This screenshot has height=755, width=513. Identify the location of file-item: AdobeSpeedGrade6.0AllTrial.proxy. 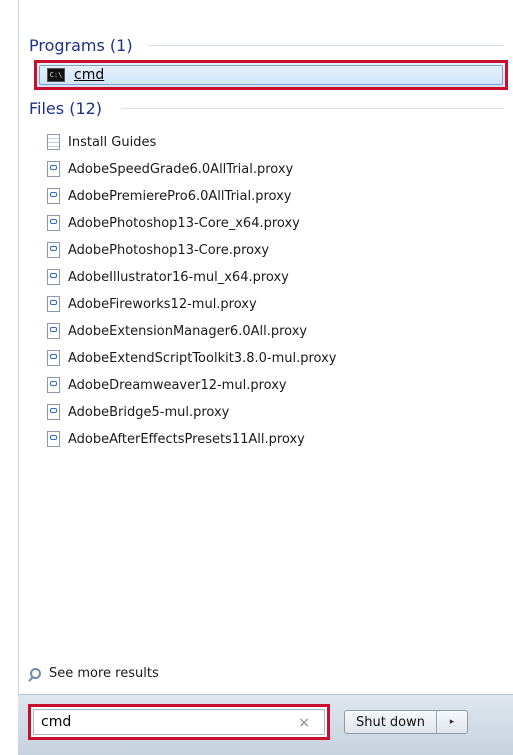
(170, 169).